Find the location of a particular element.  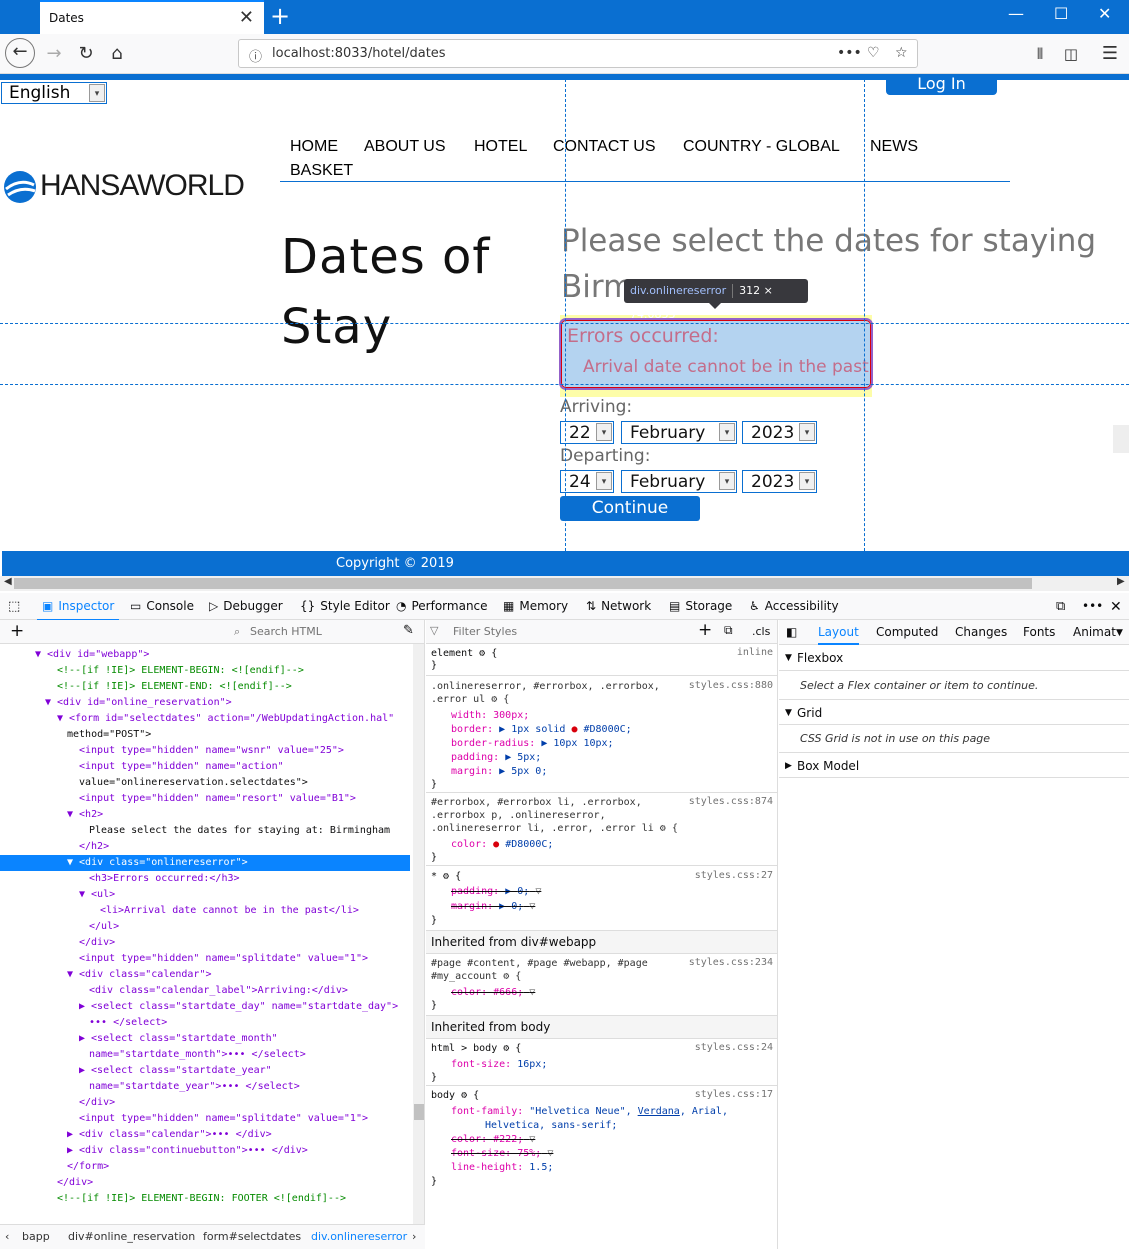

continue-button: Continue is located at coordinates (630, 508).